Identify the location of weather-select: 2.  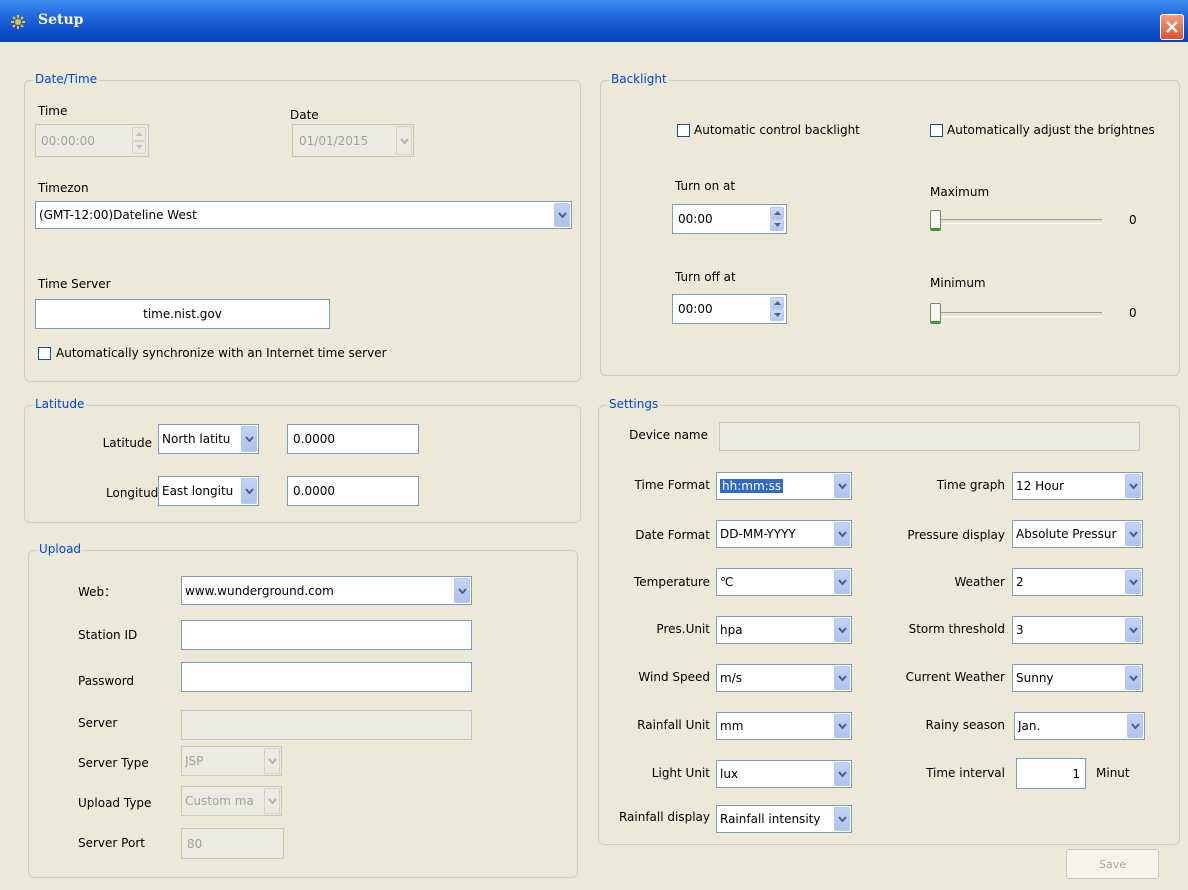
(1077, 582).